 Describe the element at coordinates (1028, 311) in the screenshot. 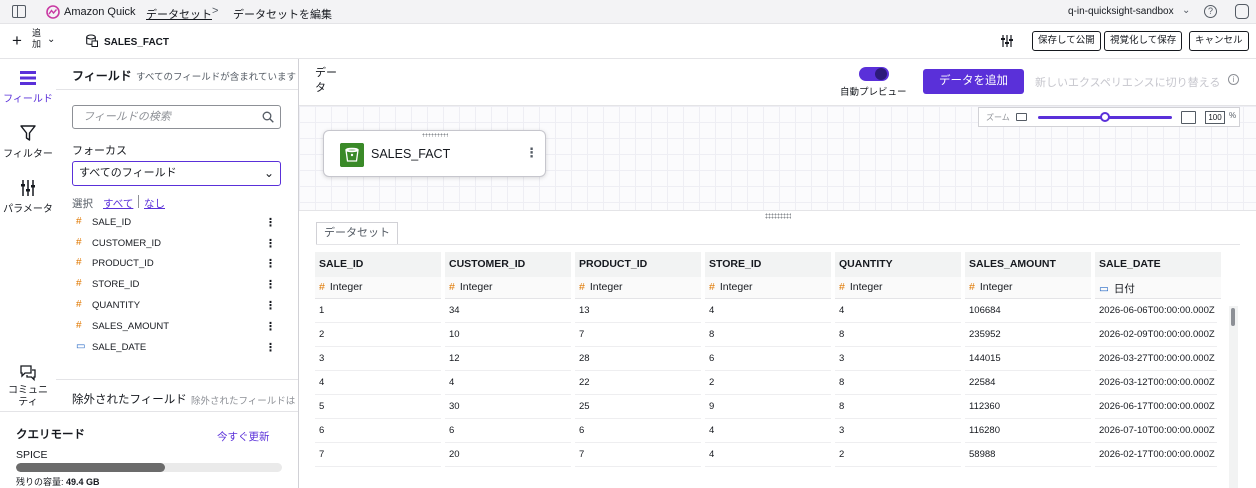

I see `table-cell: 106684` at that location.